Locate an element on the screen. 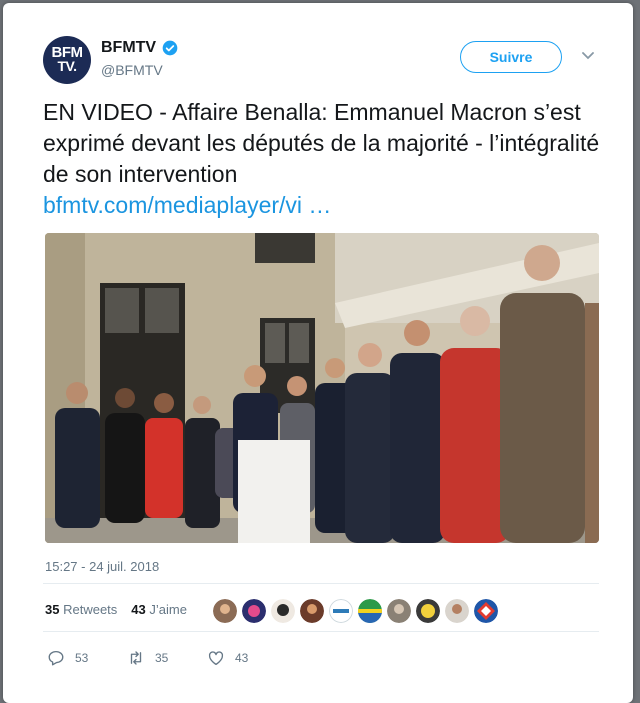 This screenshot has width=640, height=703. retweets-stat-label: Retweets is located at coordinates (90, 609).